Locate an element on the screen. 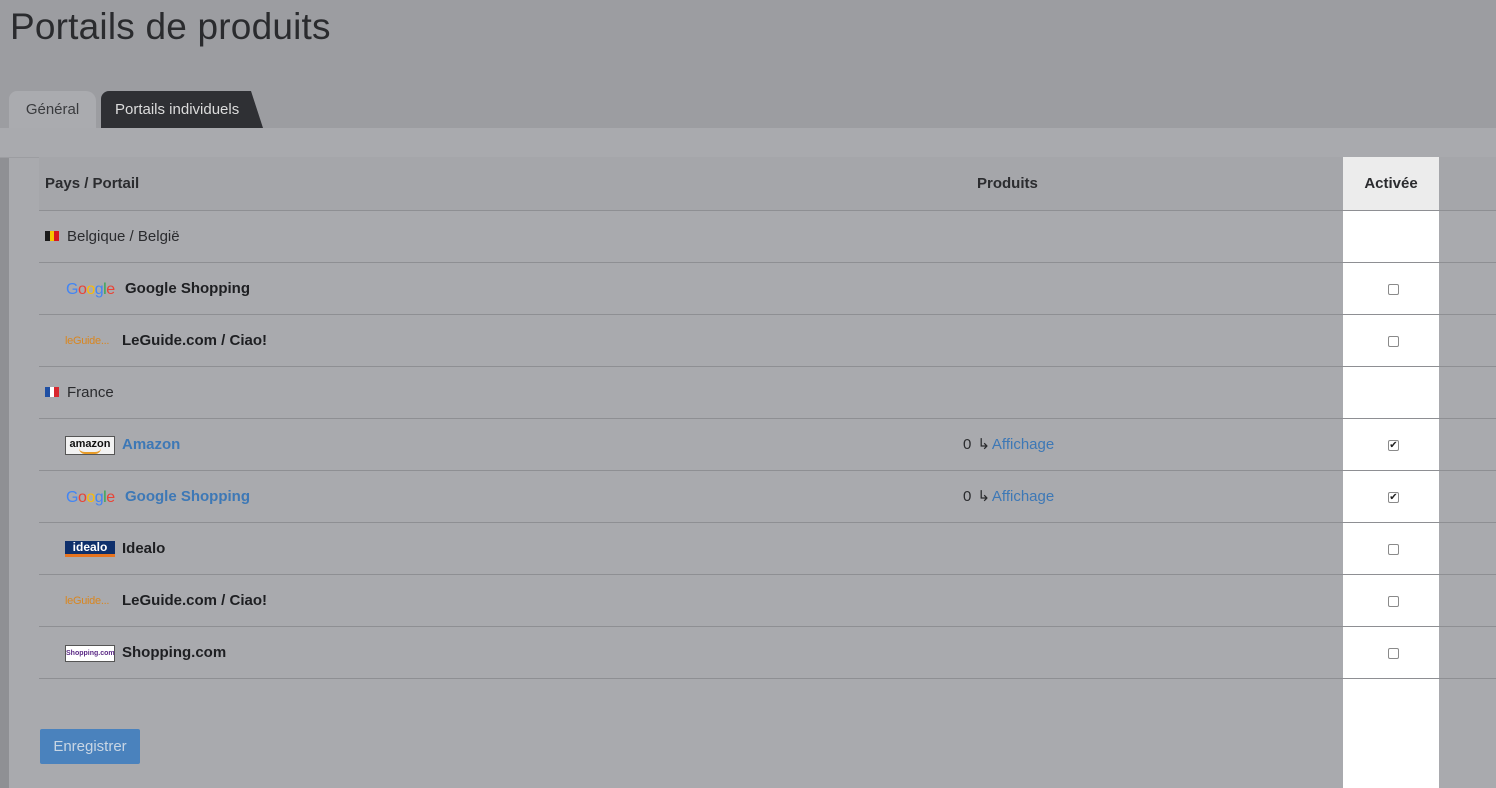  country-label: France is located at coordinates (90, 392).